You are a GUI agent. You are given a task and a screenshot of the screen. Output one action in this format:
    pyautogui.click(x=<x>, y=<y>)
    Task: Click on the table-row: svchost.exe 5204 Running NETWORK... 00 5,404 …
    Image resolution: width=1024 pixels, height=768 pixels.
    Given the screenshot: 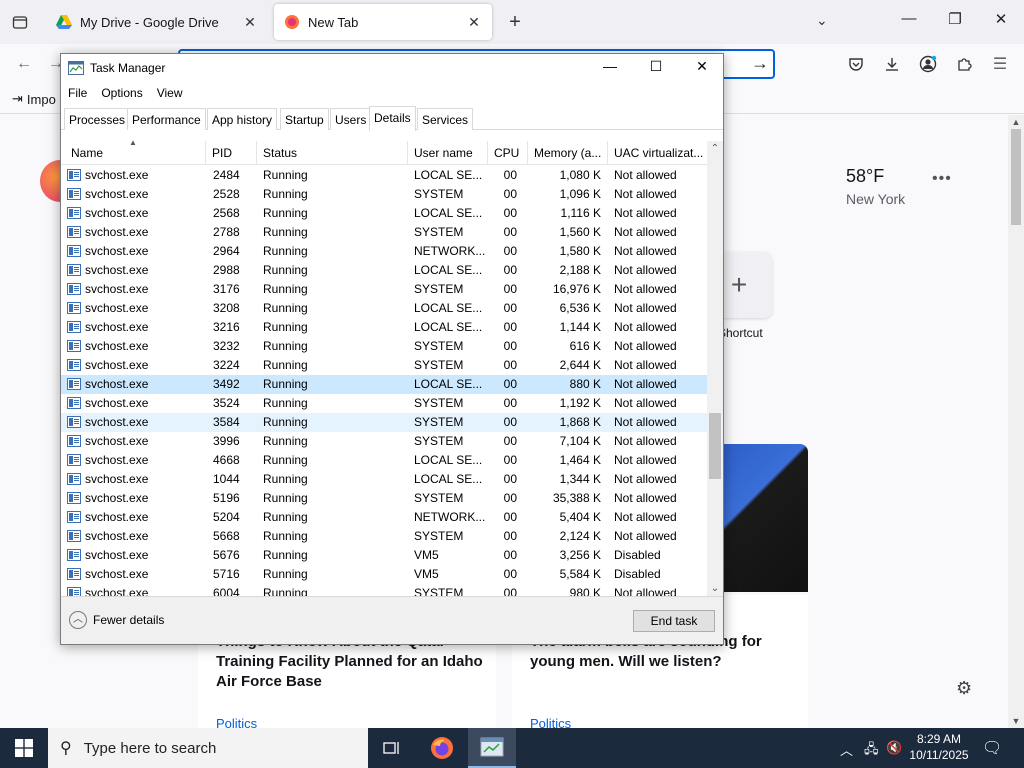 What is the action you would take?
    pyautogui.click(x=384, y=517)
    